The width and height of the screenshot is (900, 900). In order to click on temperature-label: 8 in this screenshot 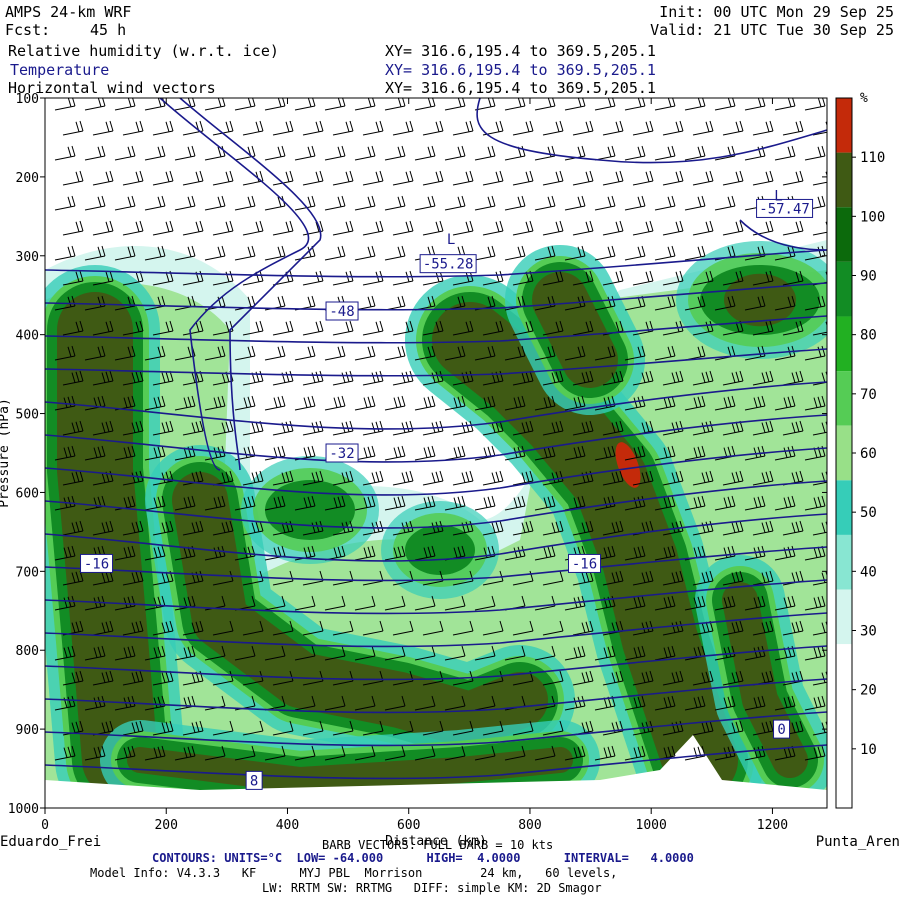, I will do `click(254, 781)`.